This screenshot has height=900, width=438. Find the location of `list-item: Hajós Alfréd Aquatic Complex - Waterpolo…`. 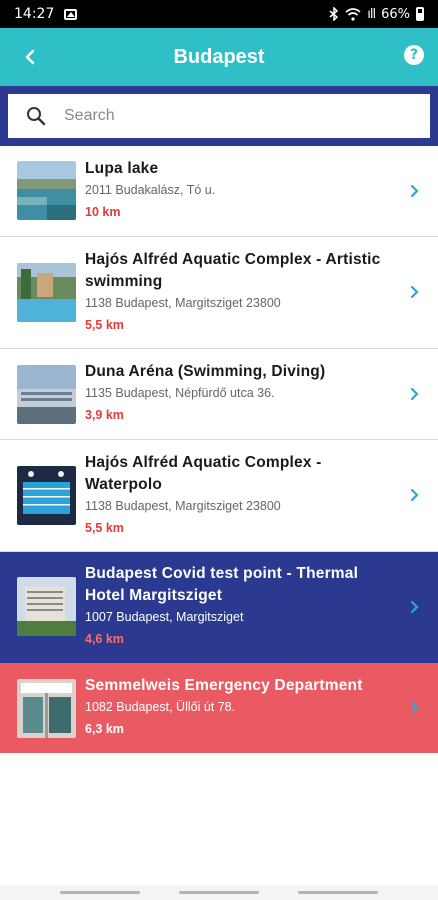

list-item: Hajós Alfréd Aquatic Complex - Waterpolo… is located at coordinates (219, 496).